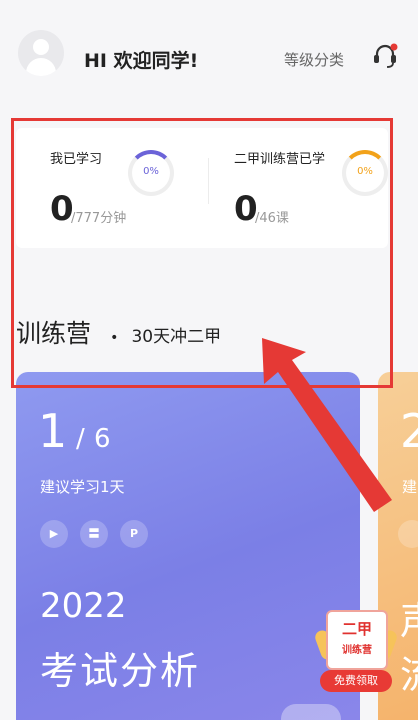 Image resolution: width=418 pixels, height=720 pixels. I want to click on headset-icon, so click(385, 55).